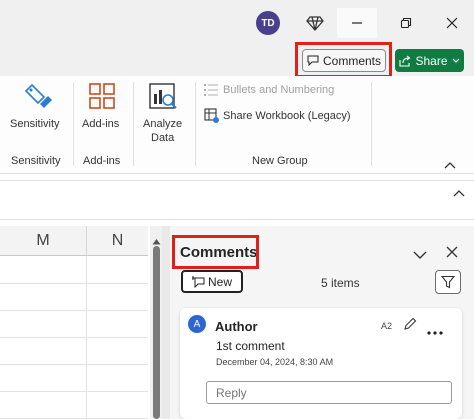 The height and width of the screenshot is (419, 474). I want to click on comment-author-avatar: A, so click(197, 324).